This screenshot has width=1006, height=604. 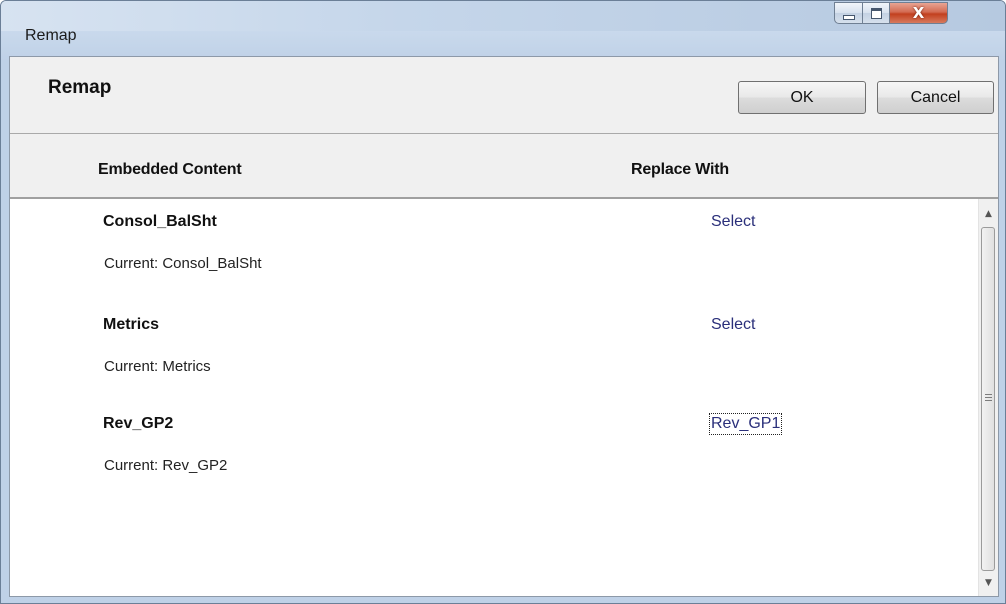 I want to click on scroll-up-arrow-icon: ▲, so click(x=988, y=214).